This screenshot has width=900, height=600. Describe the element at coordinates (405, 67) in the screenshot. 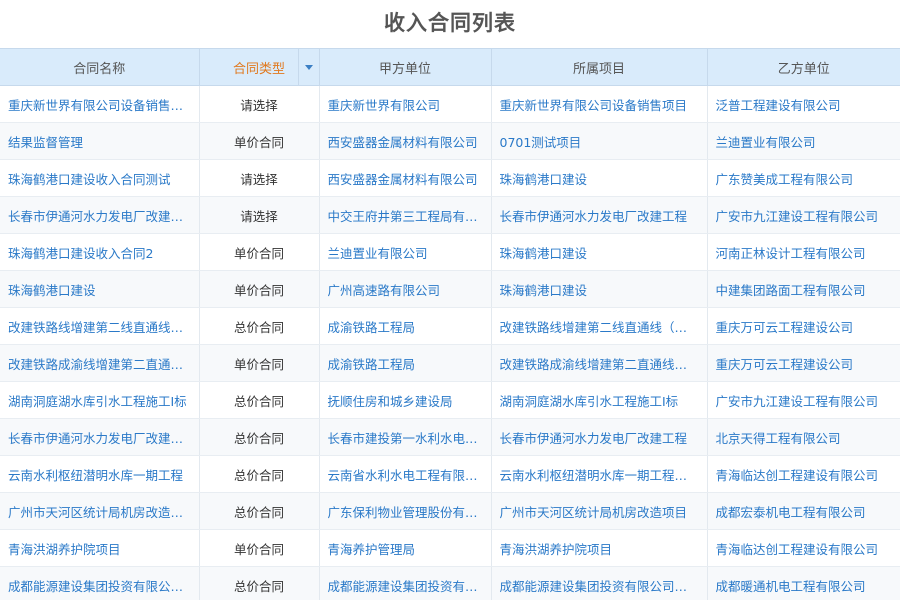

I see `header-party-a: 甲方单位` at that location.